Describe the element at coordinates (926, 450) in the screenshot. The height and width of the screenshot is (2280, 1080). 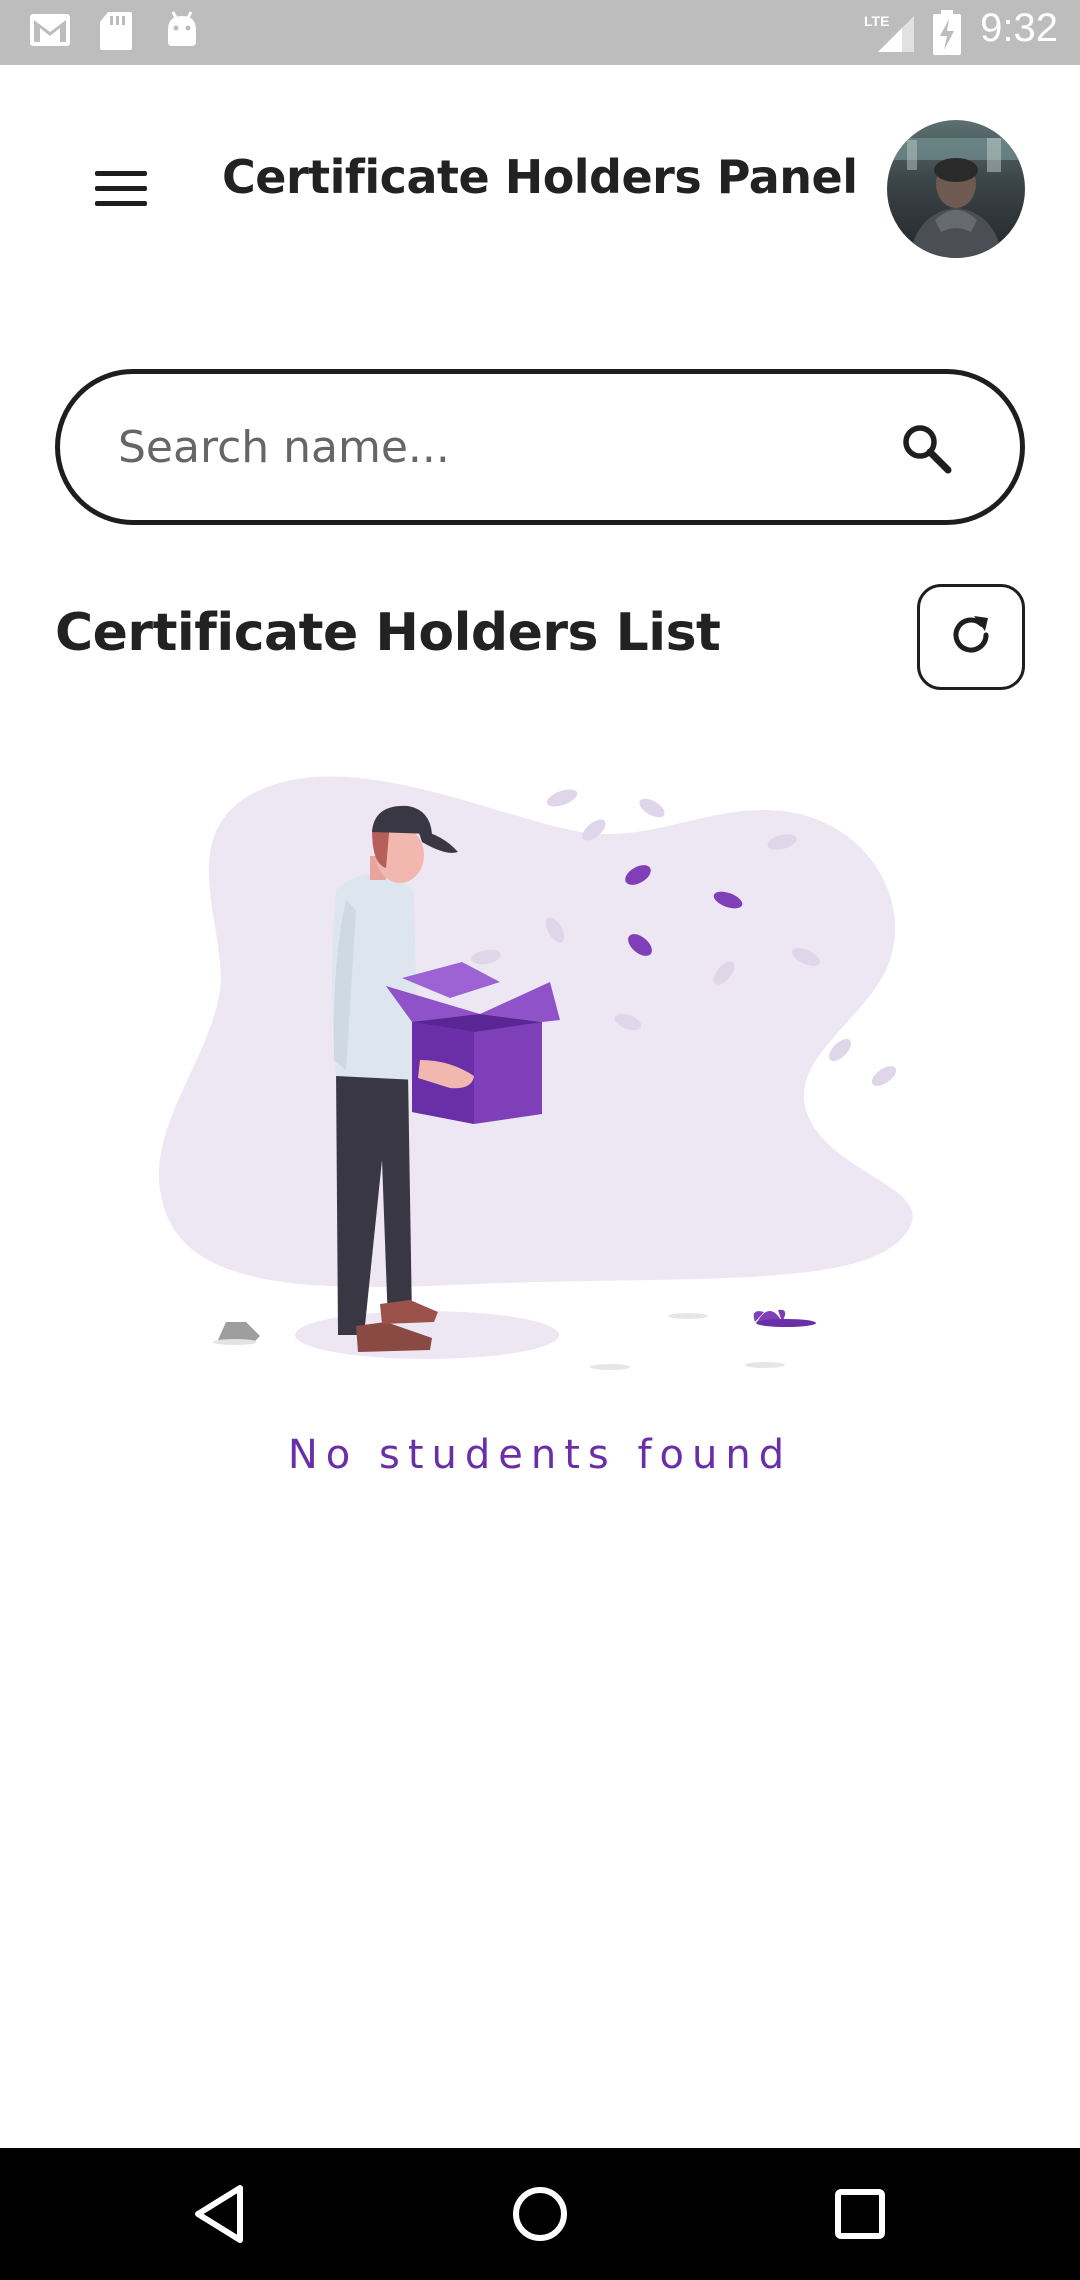
I see `search-icon` at that location.